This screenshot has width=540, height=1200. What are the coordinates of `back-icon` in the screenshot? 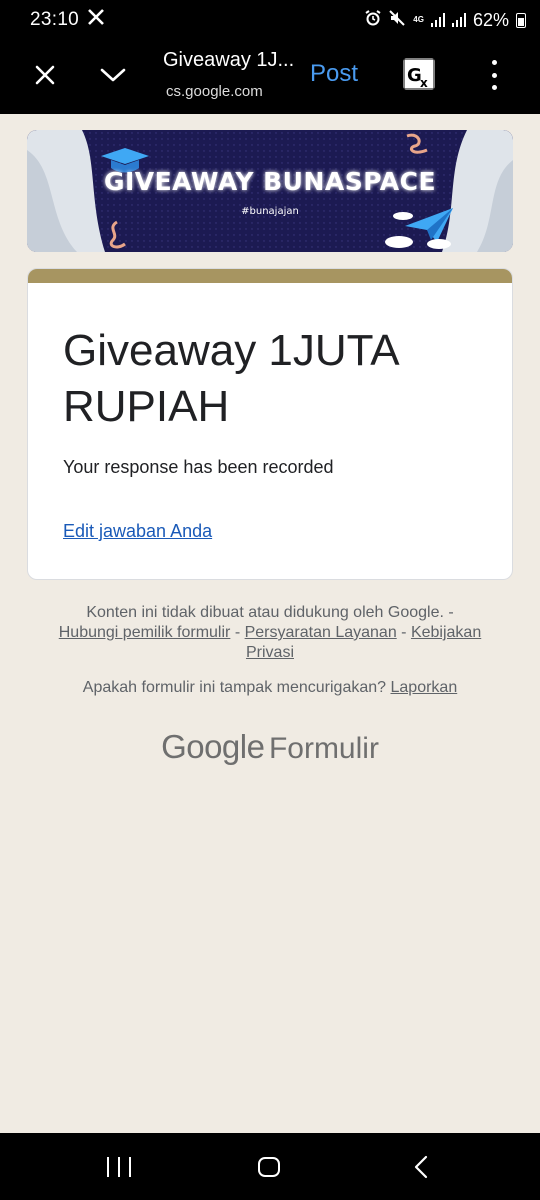 It's located at (422, 1167).